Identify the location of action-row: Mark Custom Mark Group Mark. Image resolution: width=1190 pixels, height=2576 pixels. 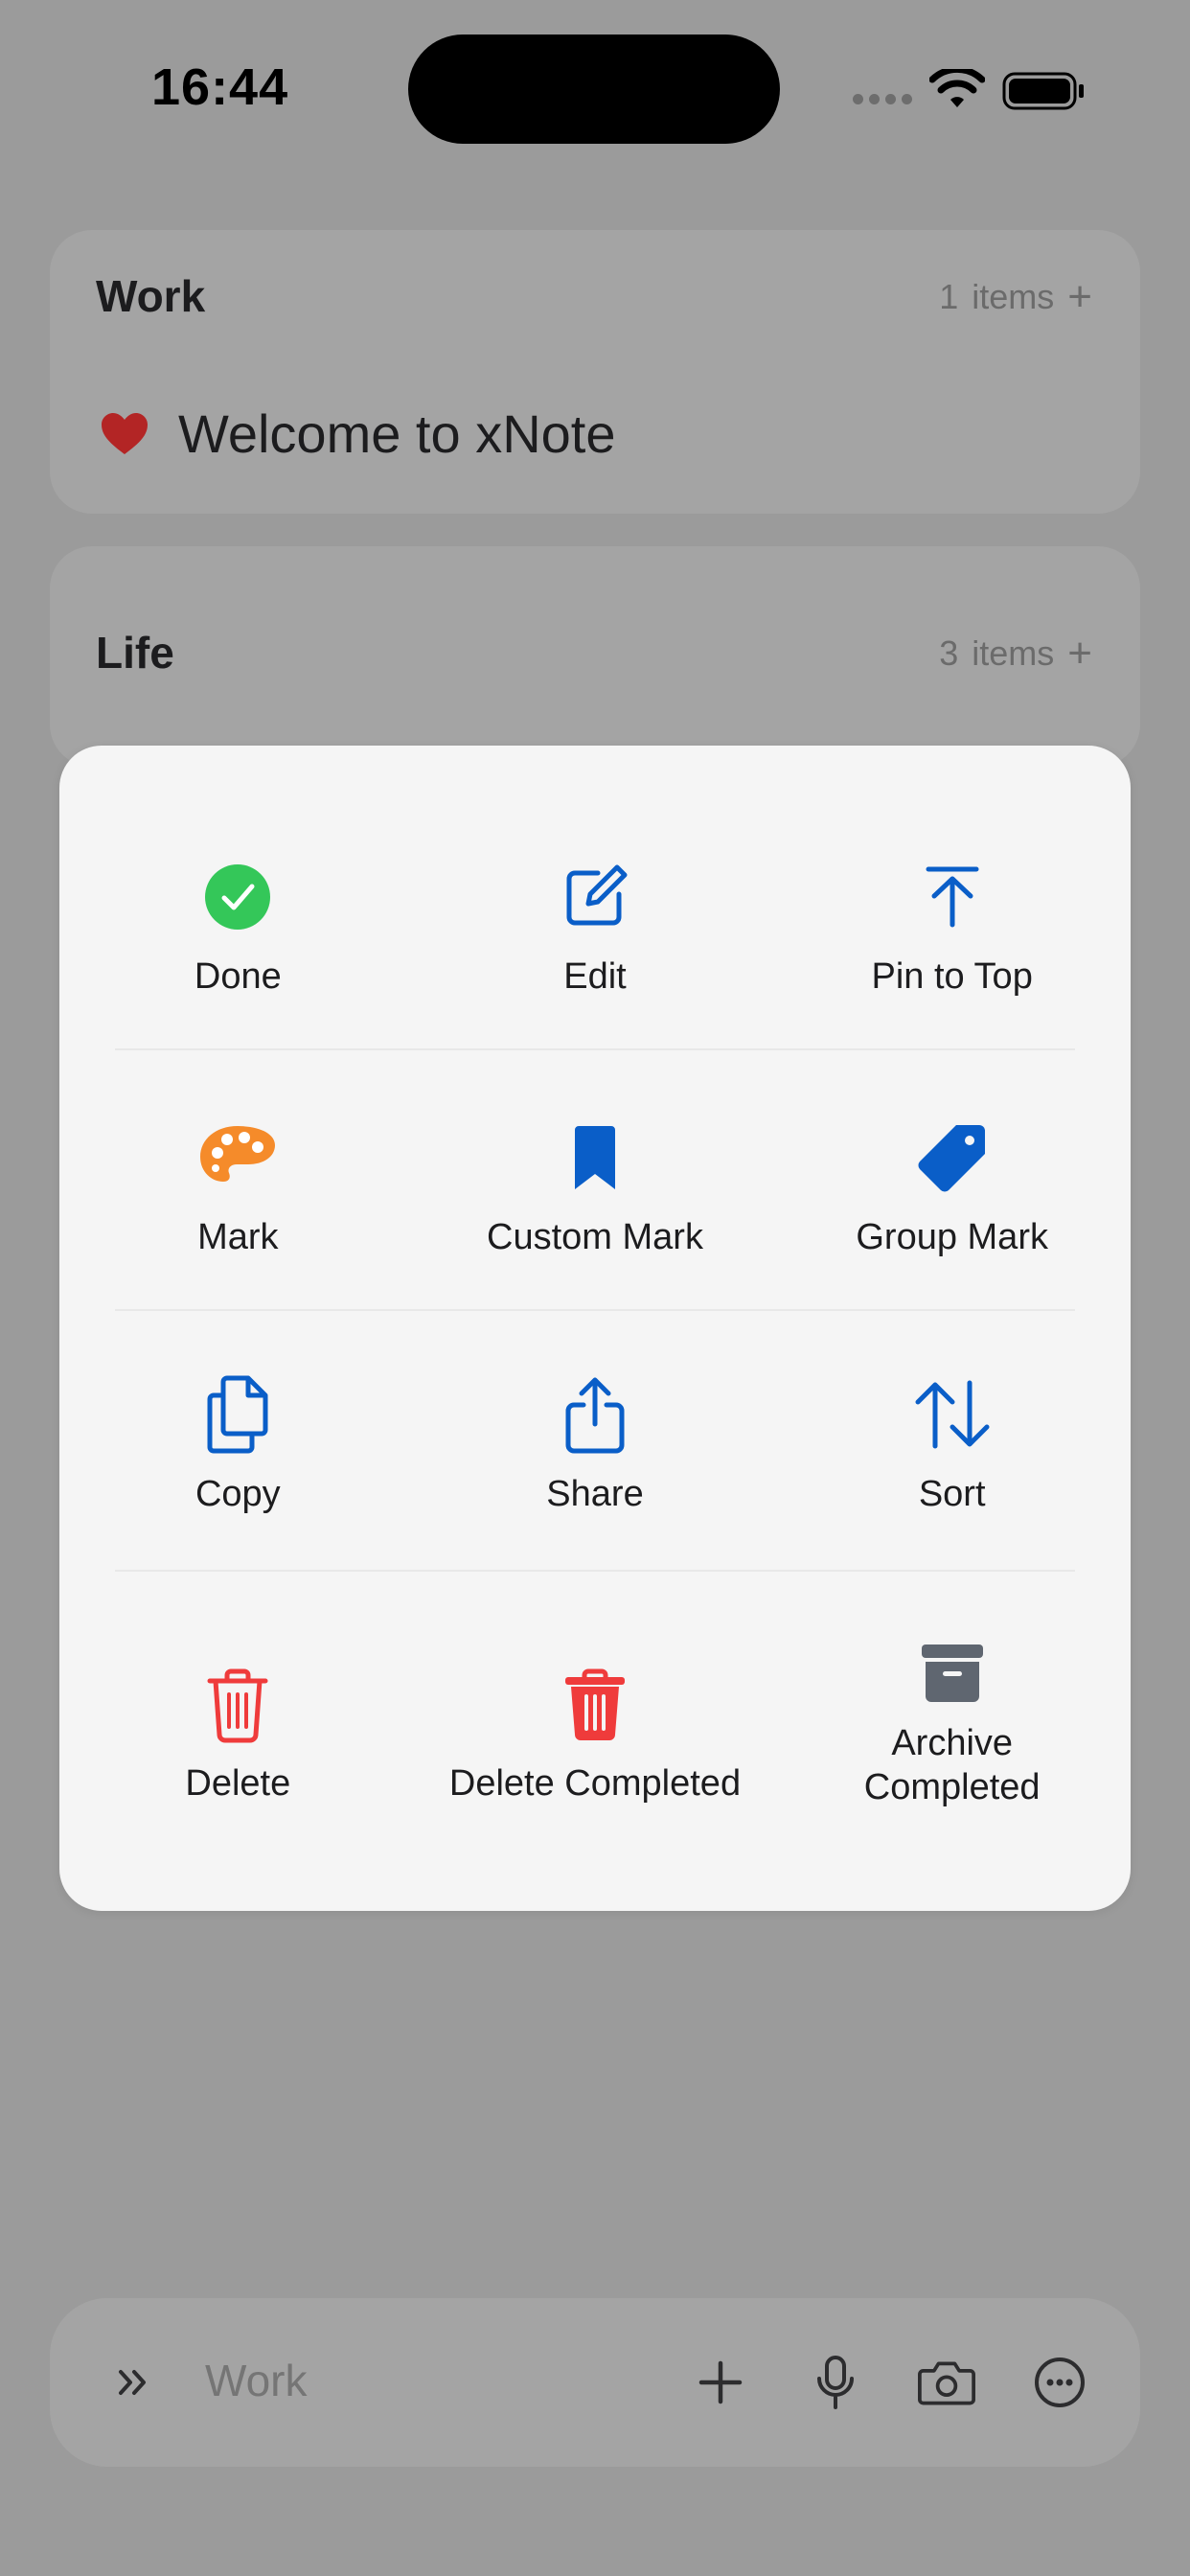
(595, 1136).